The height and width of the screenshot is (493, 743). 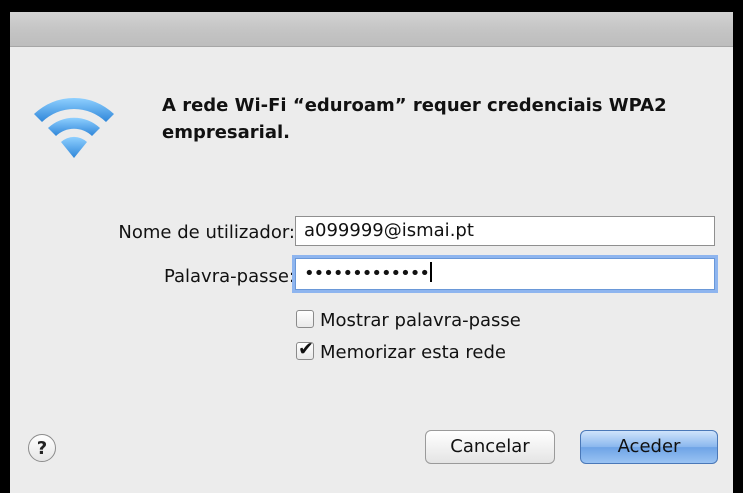 What do you see at coordinates (649, 447) in the screenshot?
I see `join-button: Aceder` at bounding box center [649, 447].